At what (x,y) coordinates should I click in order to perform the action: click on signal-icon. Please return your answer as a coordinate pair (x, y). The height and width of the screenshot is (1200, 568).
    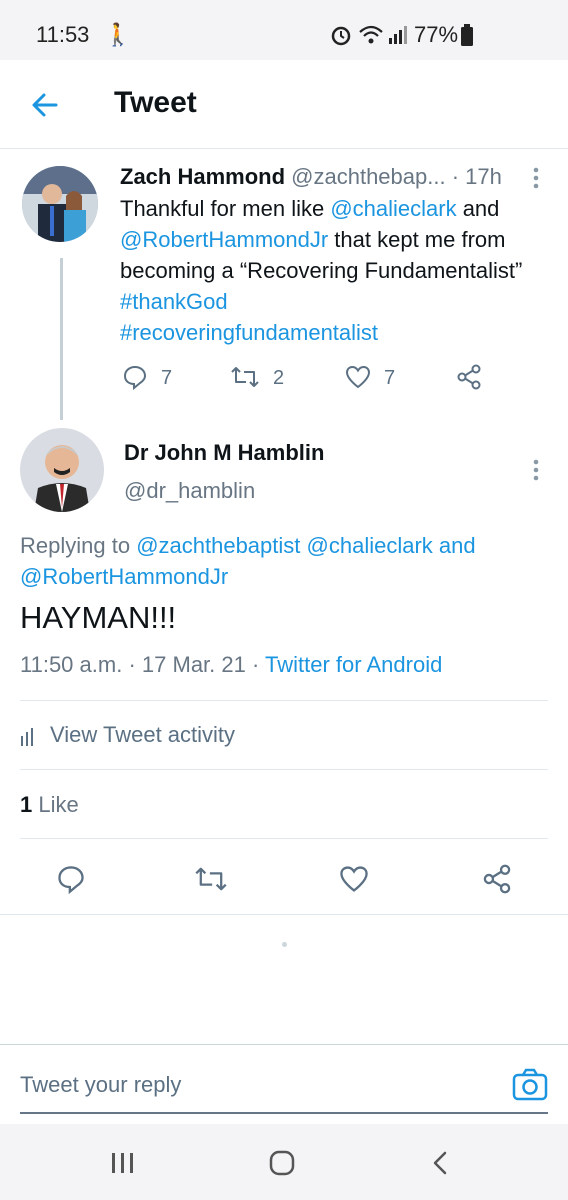
    Looking at the image, I should click on (398, 37).